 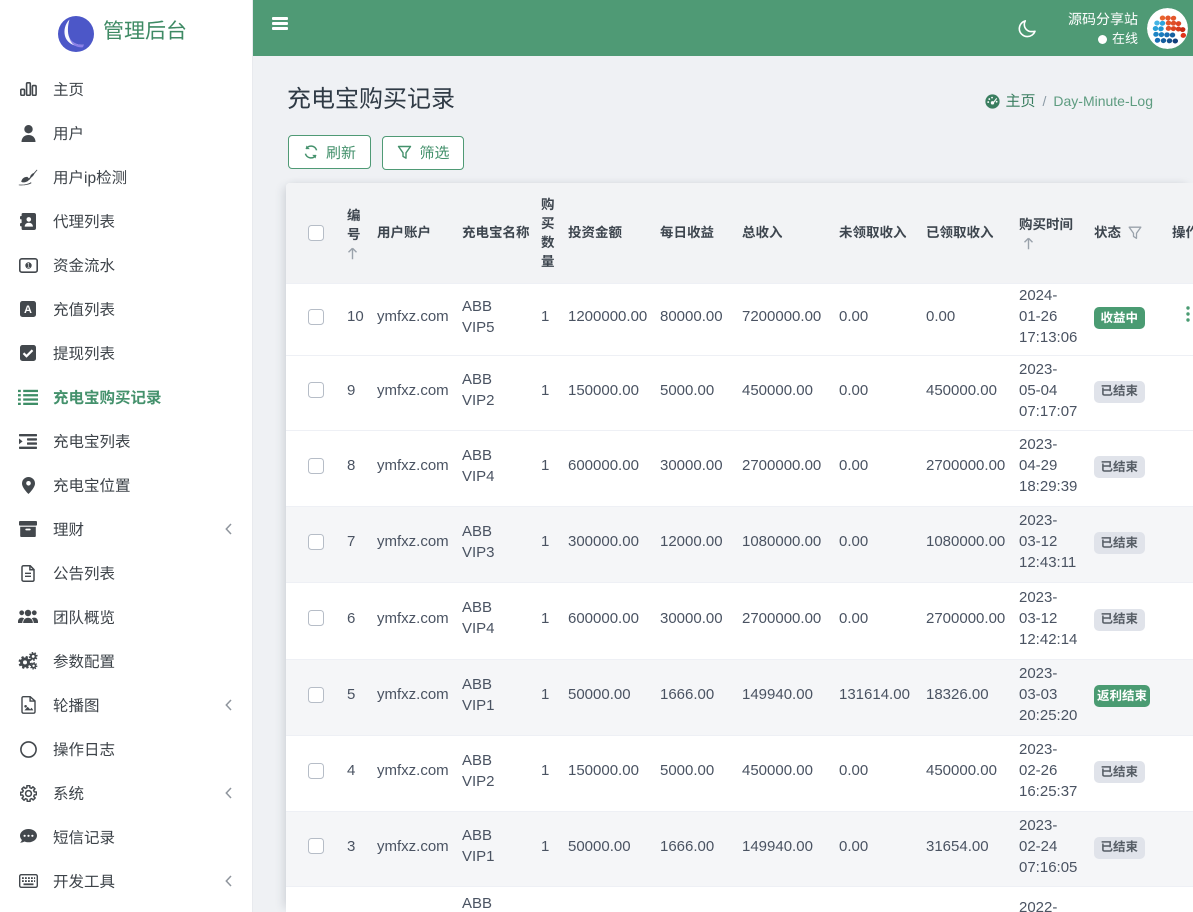 What do you see at coordinates (28, 310) in the screenshot?
I see `svg-text: A` at bounding box center [28, 310].